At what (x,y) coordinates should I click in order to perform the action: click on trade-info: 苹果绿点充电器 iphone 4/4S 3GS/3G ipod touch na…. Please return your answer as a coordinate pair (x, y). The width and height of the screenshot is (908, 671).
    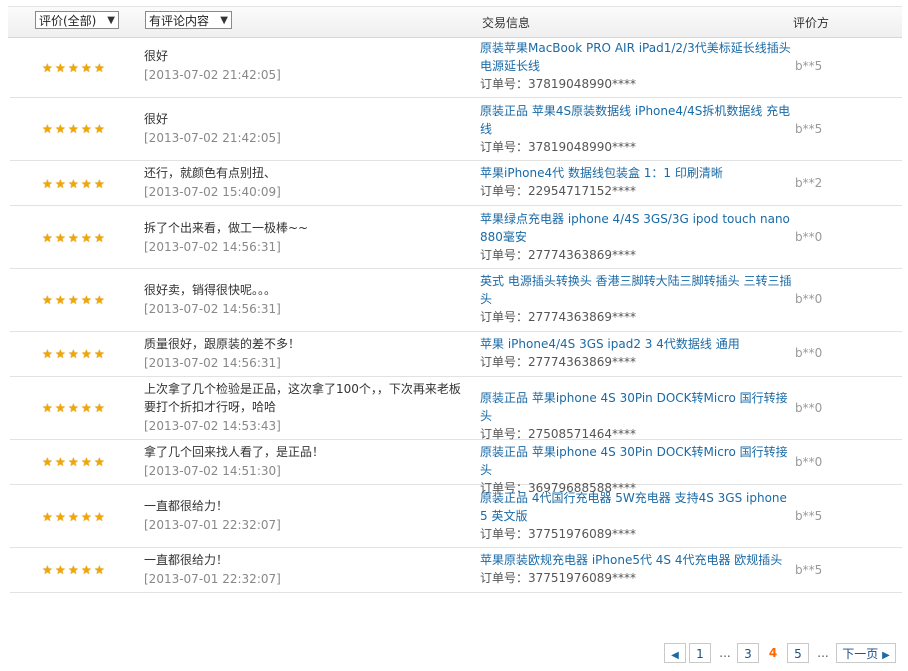
    Looking at the image, I should click on (638, 237).